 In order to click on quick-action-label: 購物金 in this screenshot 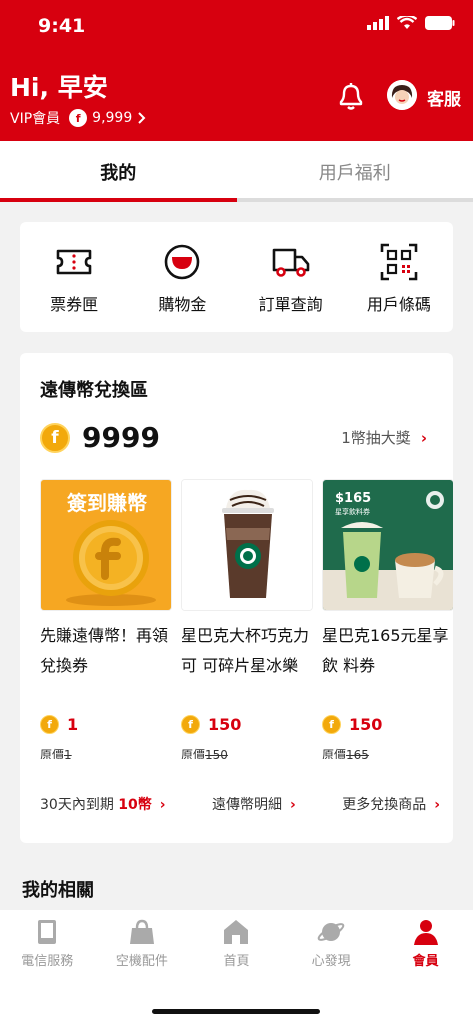, I will do `click(182, 304)`.